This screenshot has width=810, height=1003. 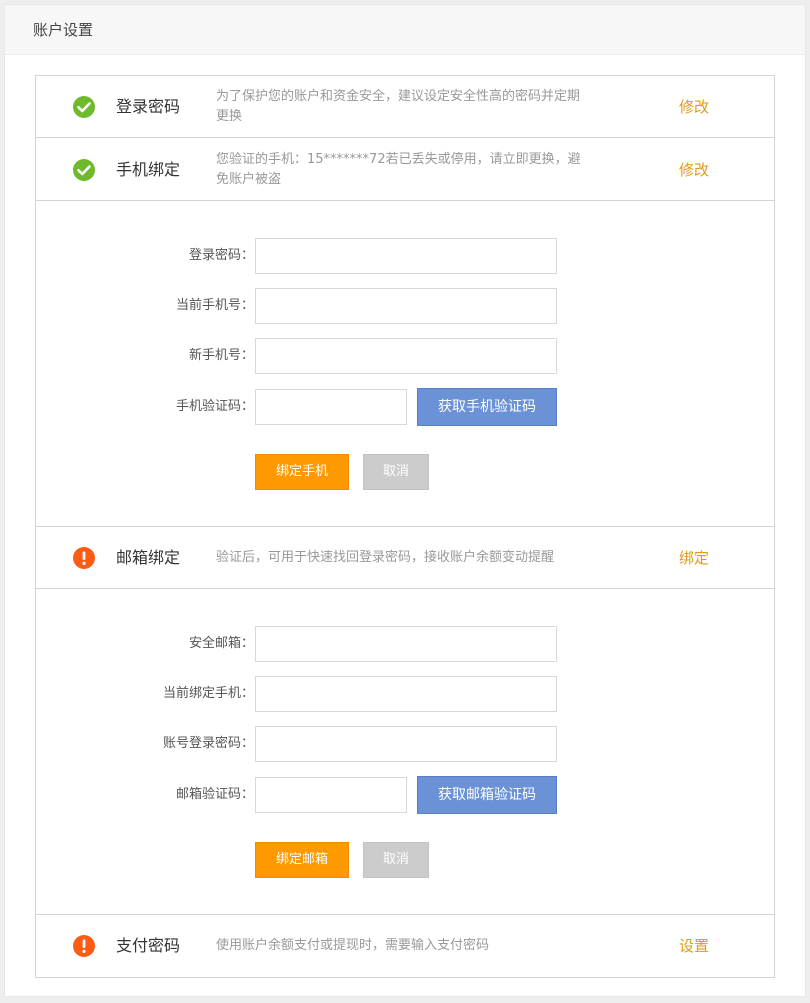 I want to click on email-input, so click(x=406, y=644).